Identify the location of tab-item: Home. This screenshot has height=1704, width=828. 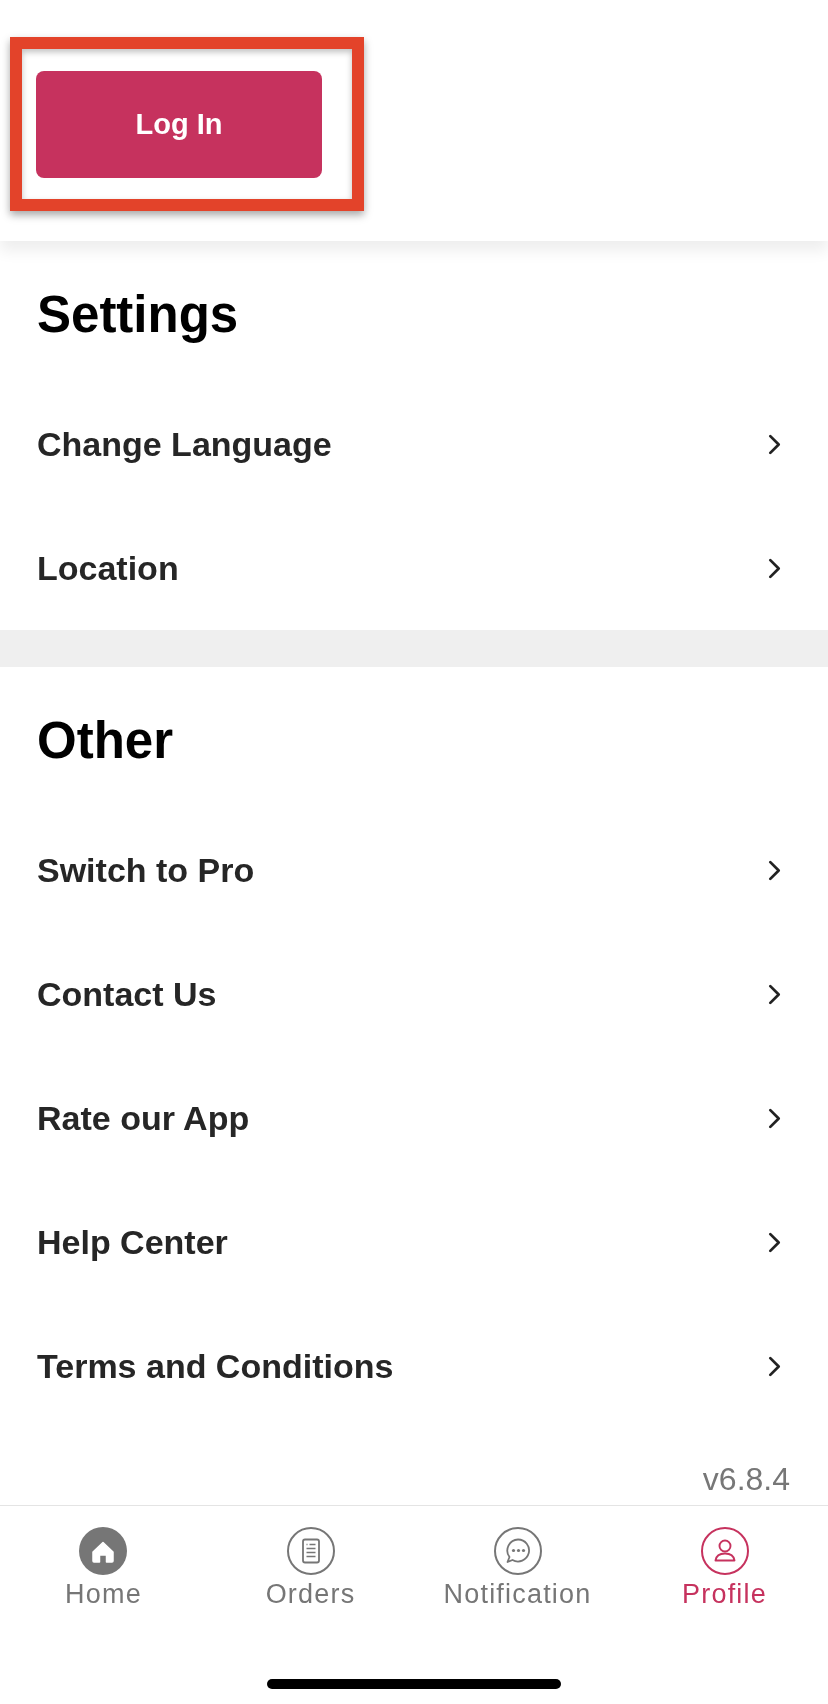
(103, 1569).